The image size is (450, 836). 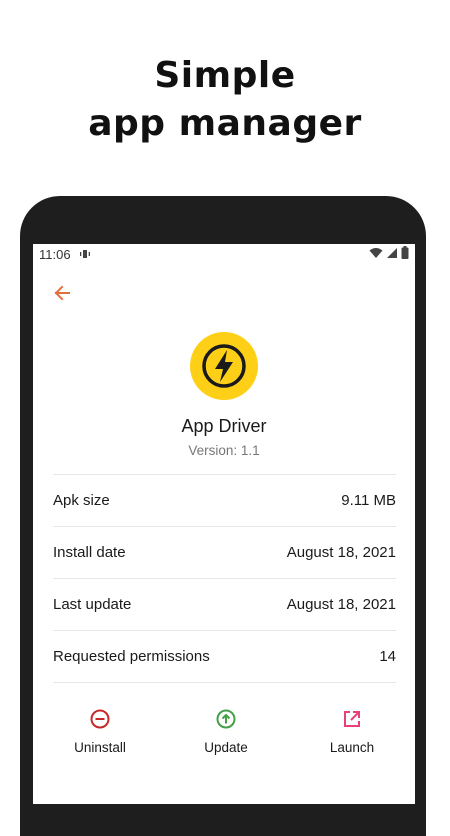 What do you see at coordinates (89, 552) in the screenshot?
I see `detail-label: Install date` at bounding box center [89, 552].